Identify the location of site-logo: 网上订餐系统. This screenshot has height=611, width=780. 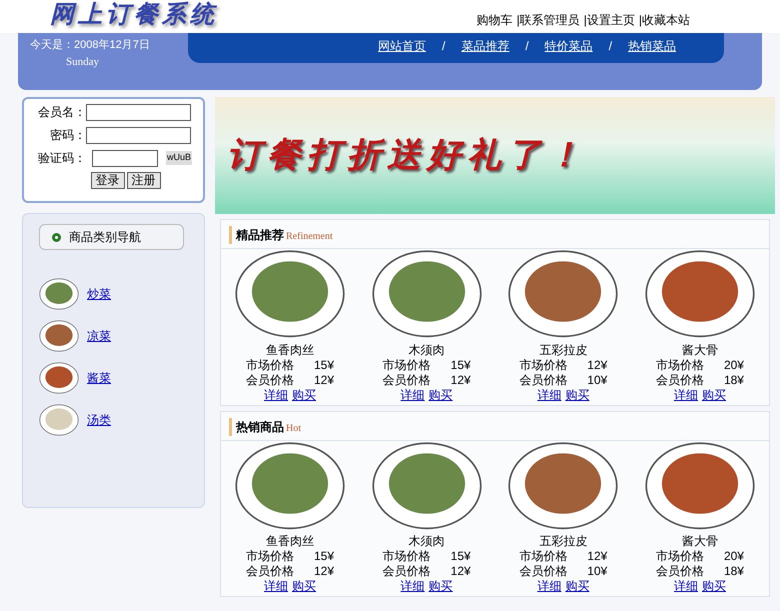
(134, 15).